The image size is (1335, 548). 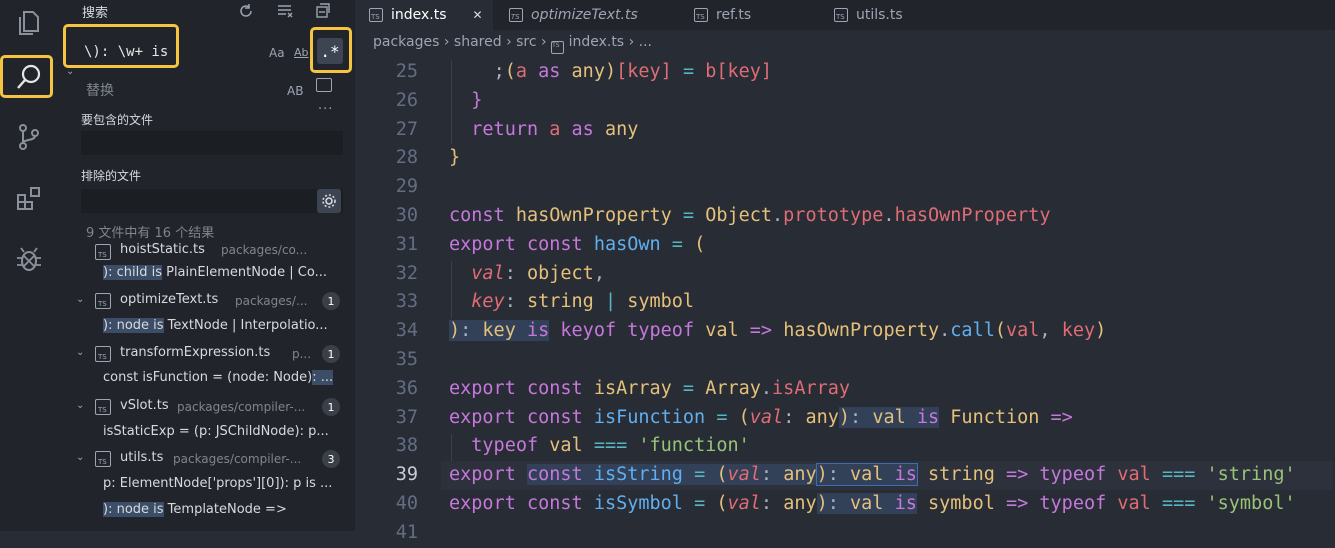 What do you see at coordinates (277, 53) in the screenshot?
I see `match-case-toggle: Aa` at bounding box center [277, 53].